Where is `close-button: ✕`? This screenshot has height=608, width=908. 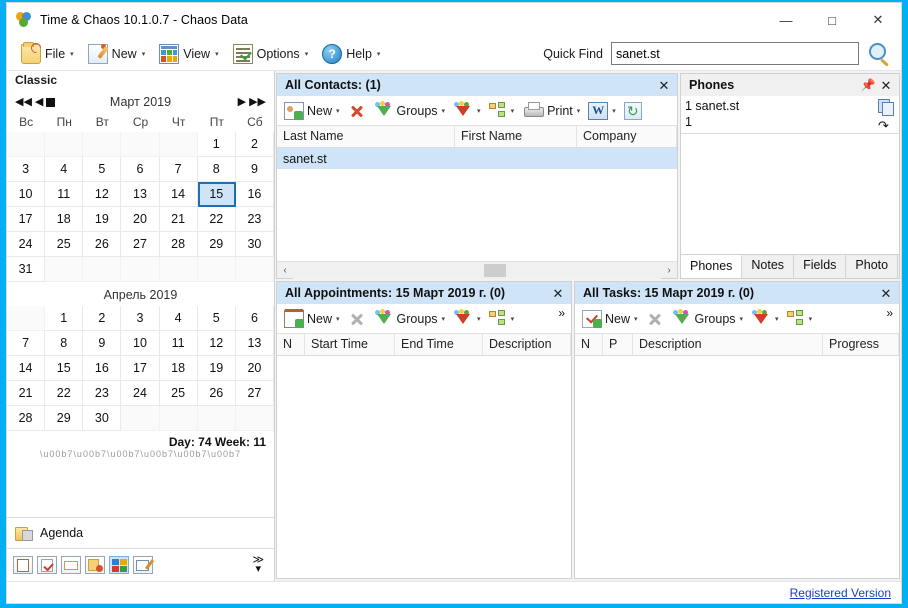 close-button: ✕ is located at coordinates (878, 20).